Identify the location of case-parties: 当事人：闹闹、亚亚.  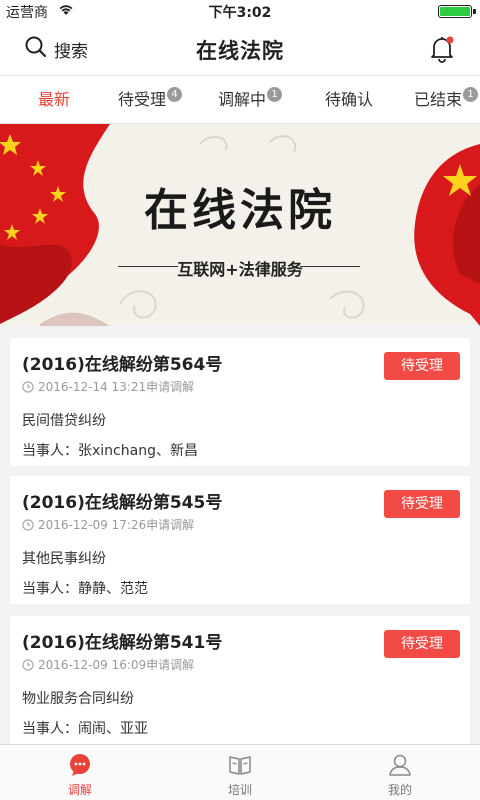
(85, 729).